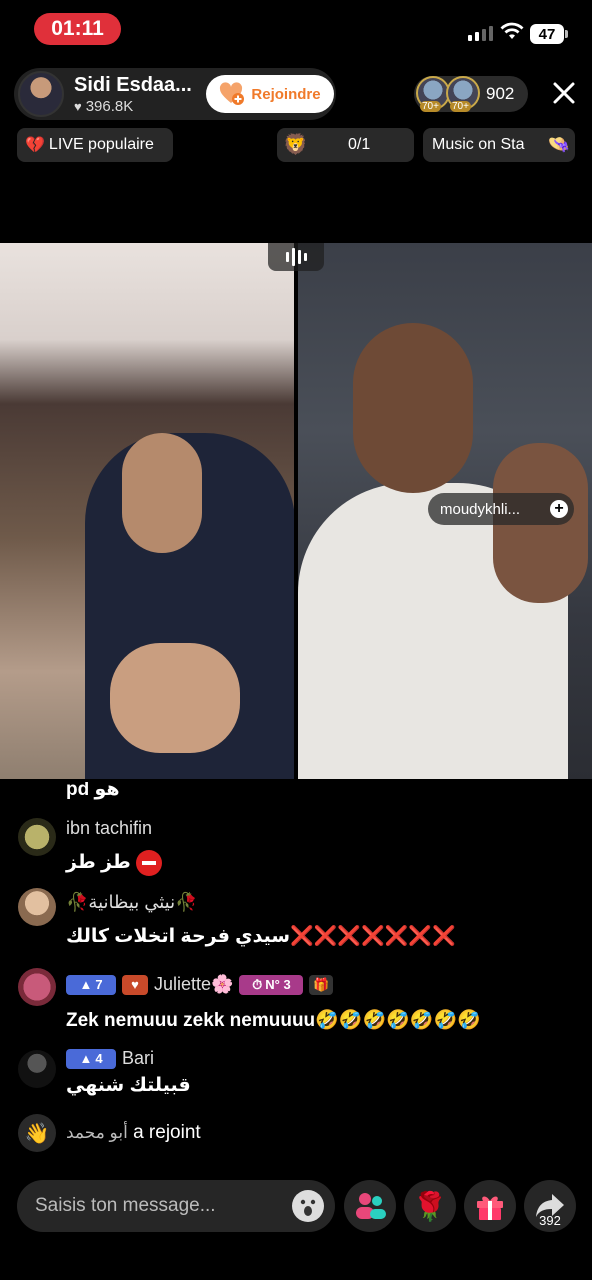 The height and width of the screenshot is (1280, 592). I want to click on gift-icon, so click(490, 1208).